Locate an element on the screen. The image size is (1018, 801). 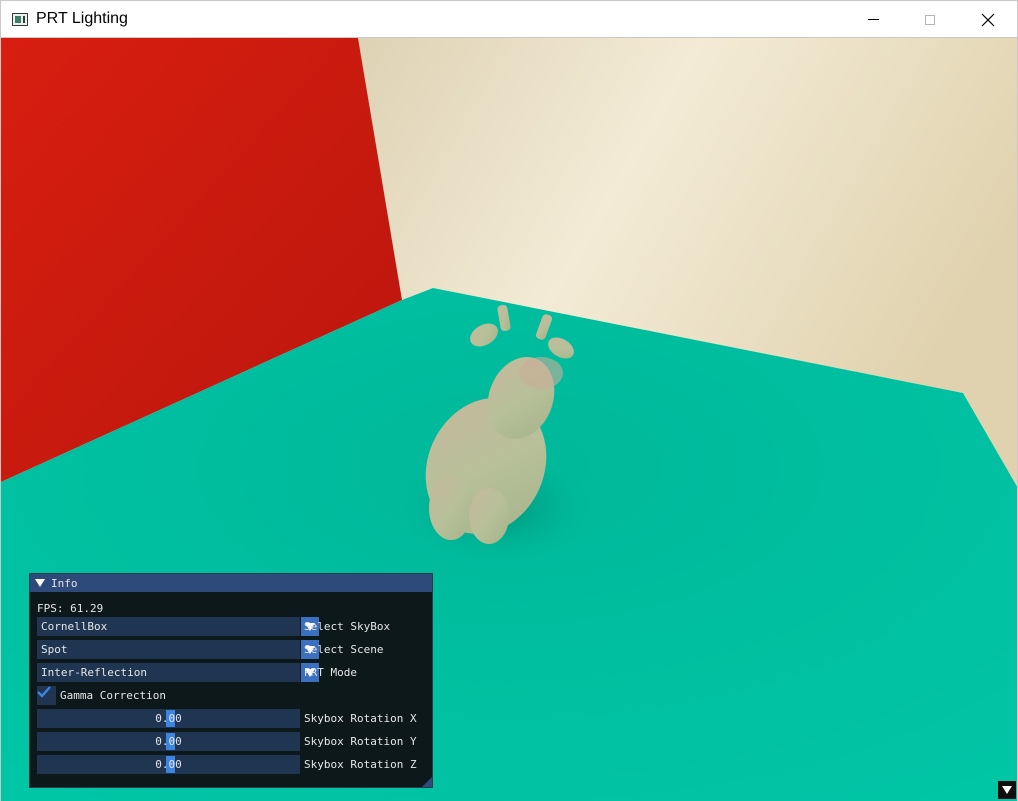
skybox-value: CornellBox is located at coordinates (74, 626).